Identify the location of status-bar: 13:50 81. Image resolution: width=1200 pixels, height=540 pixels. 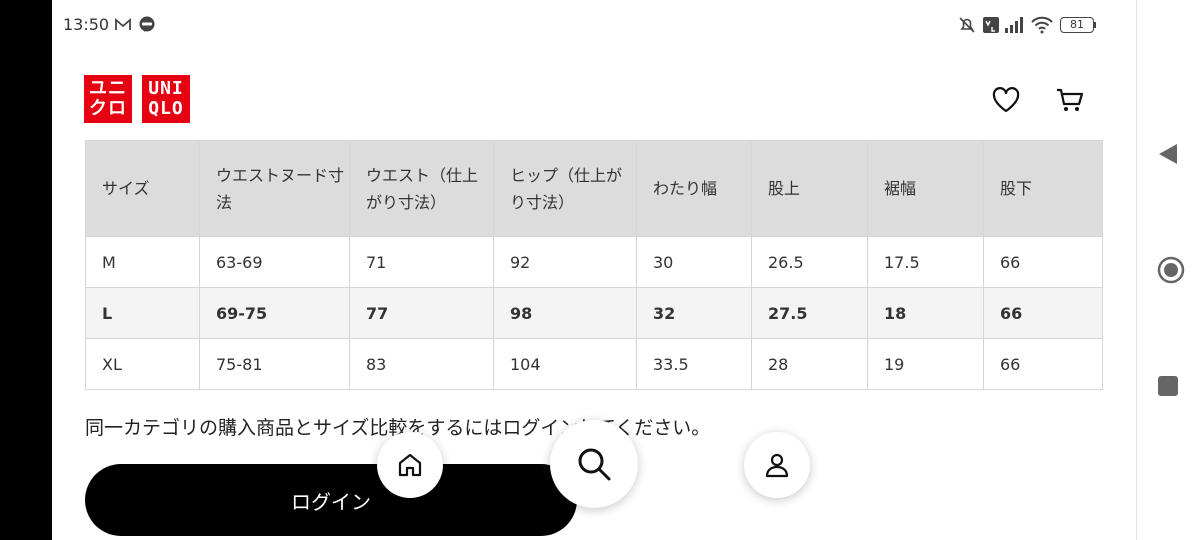
(594, 26).